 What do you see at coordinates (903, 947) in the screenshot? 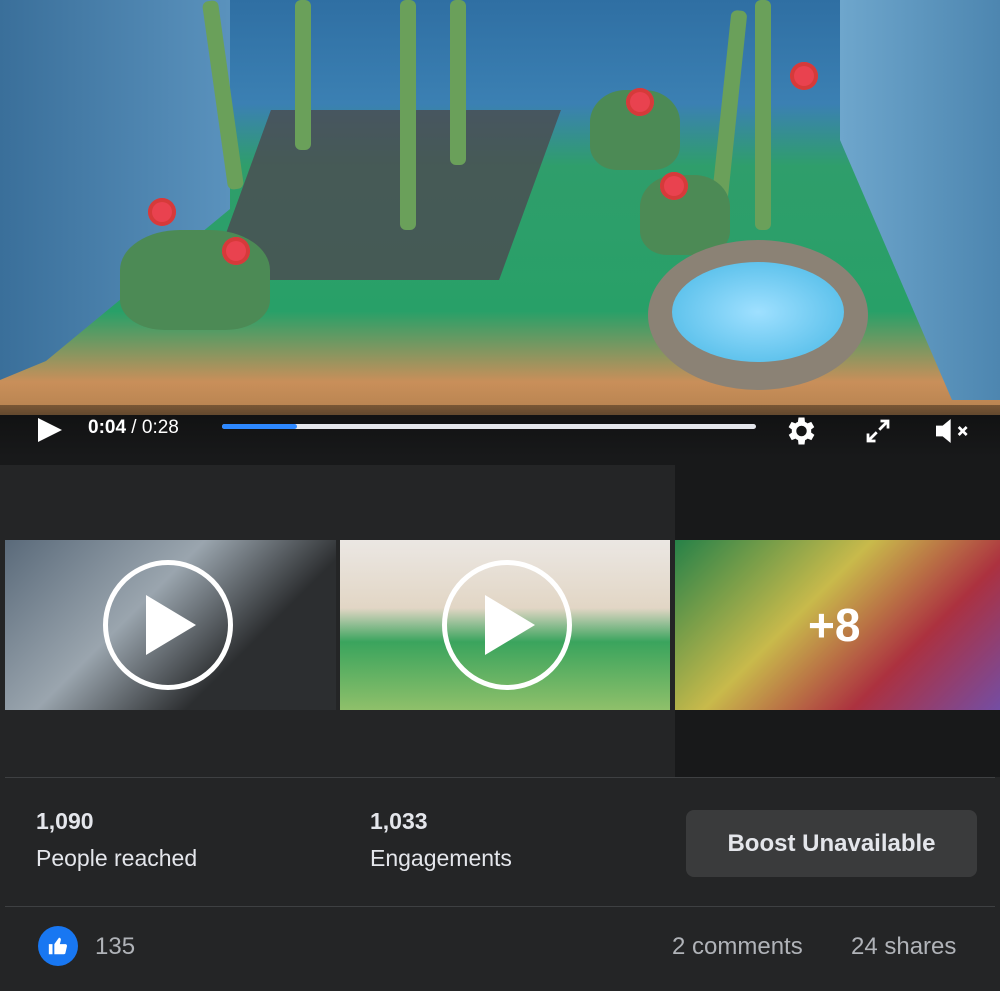
I see `shares-link: 24 shares` at bounding box center [903, 947].